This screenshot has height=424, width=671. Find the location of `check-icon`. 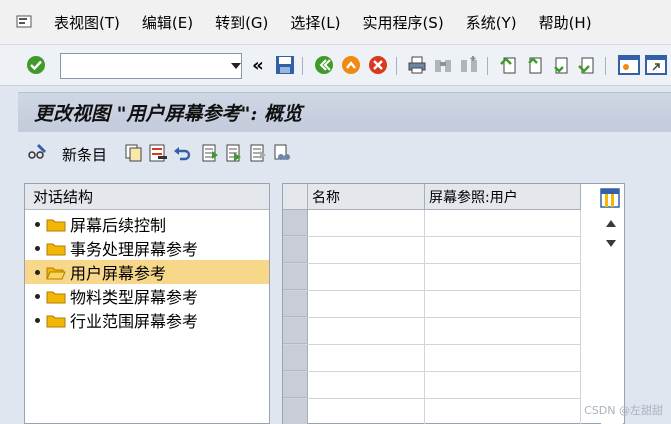

check-icon is located at coordinates (36, 65).